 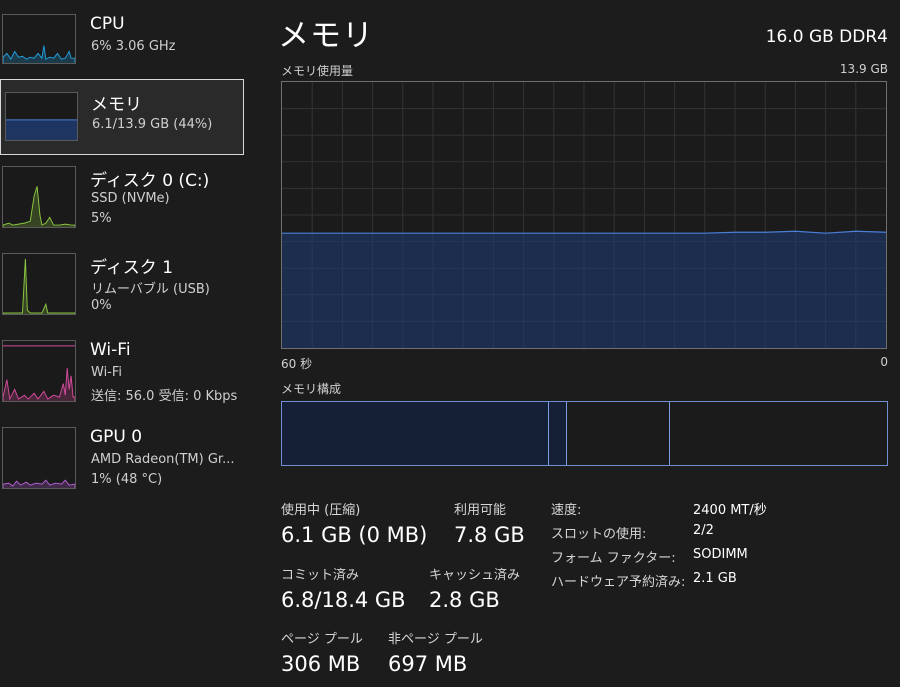 I want to click on sidebar-item-usage: 送信: 56.0 受信: 0 Kbps, so click(x=164, y=396).